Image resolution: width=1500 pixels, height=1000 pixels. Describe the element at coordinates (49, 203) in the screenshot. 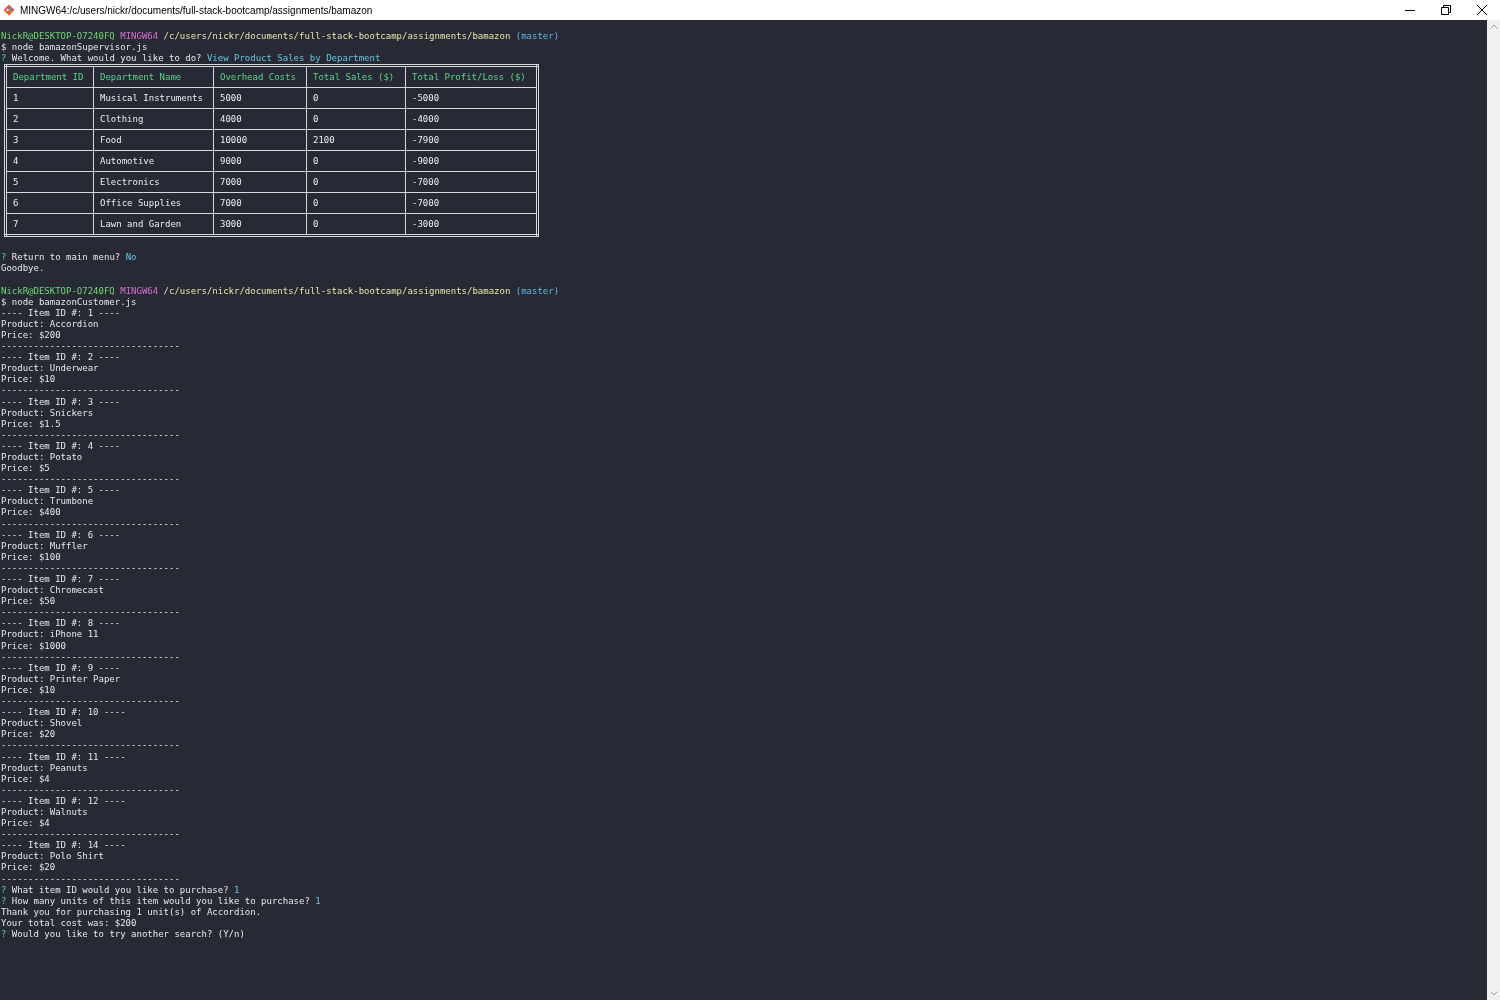

I see `table-cell: 6` at that location.